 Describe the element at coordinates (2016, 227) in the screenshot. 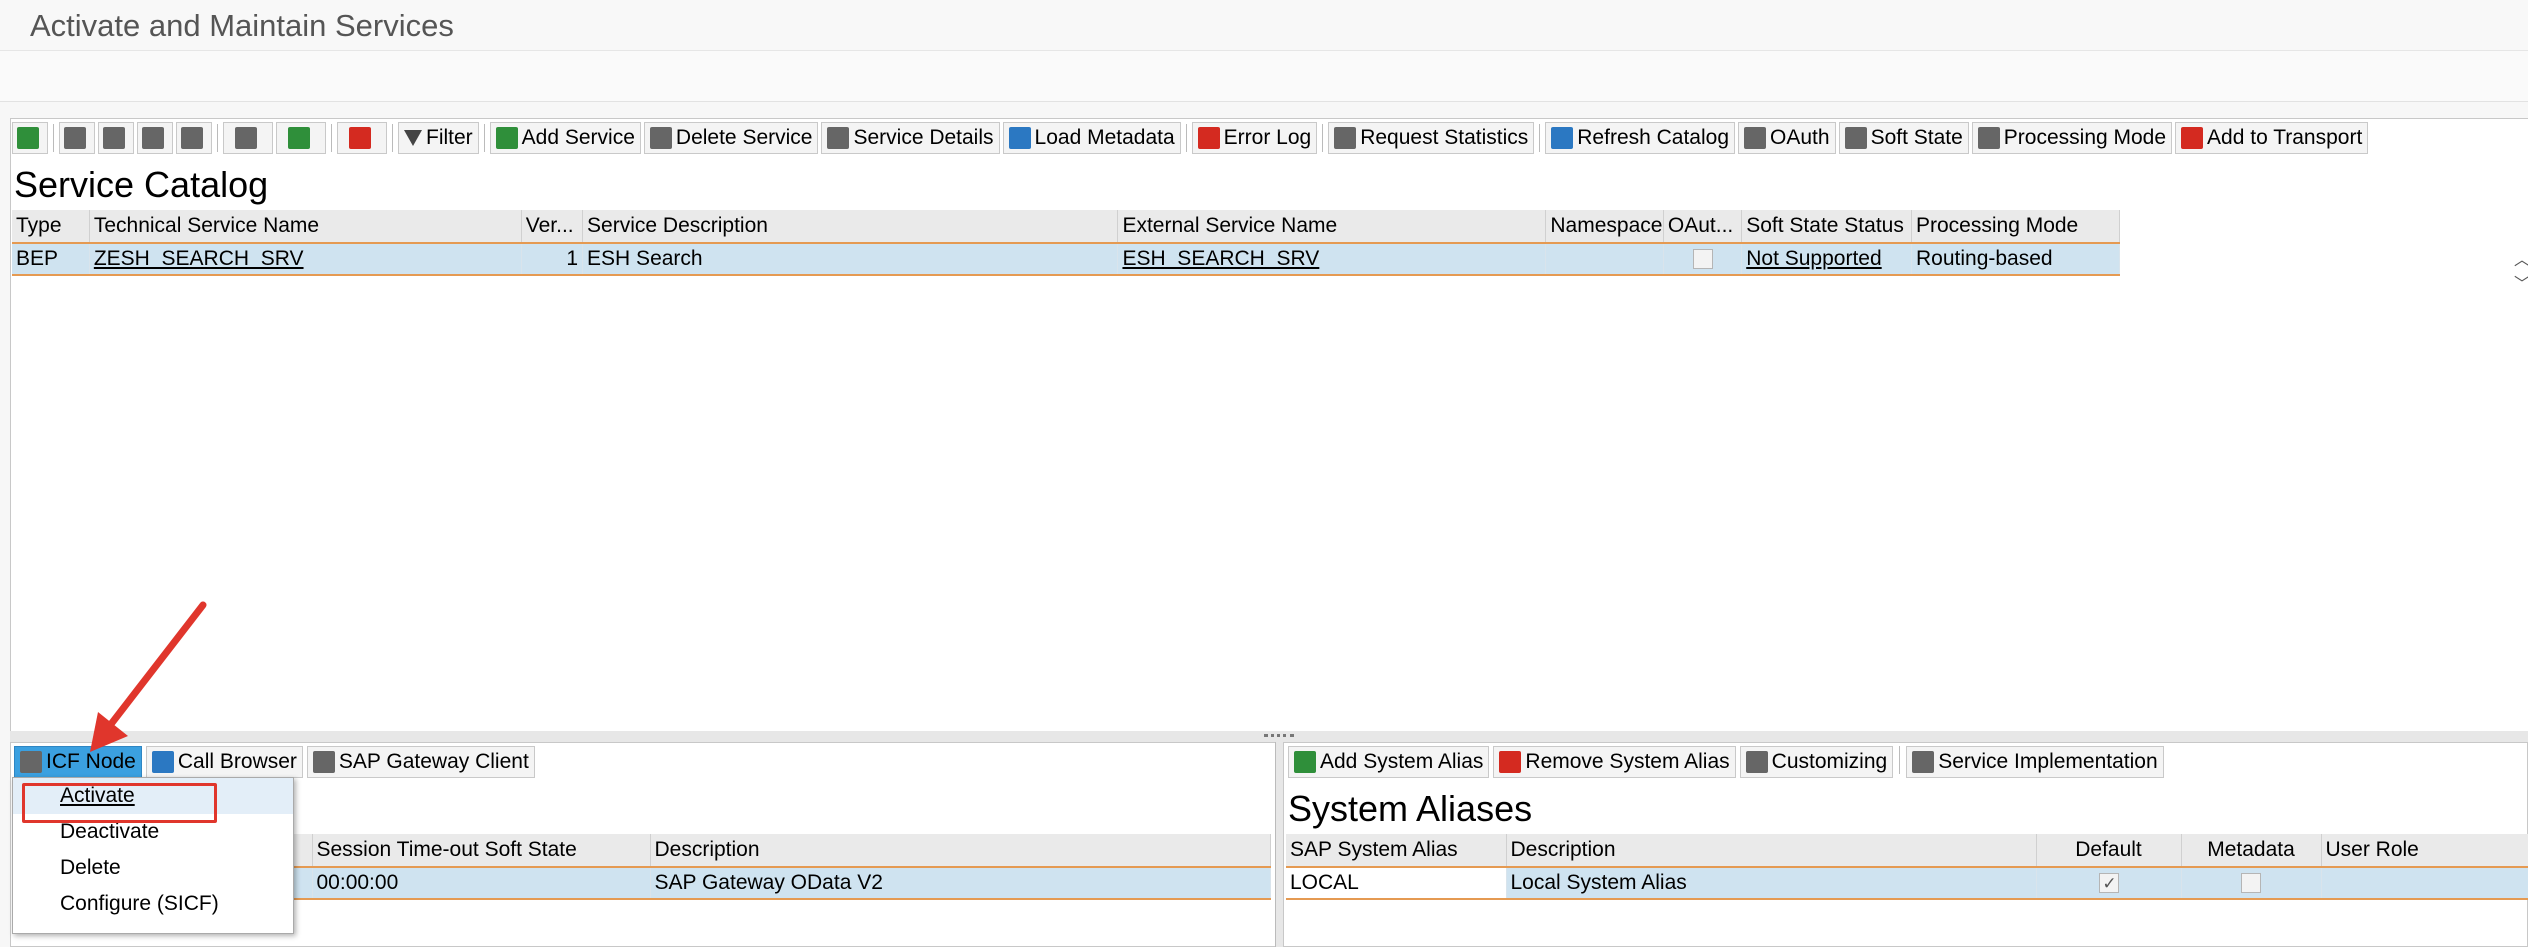

I see `col-processing-mode: Processing Mode` at that location.